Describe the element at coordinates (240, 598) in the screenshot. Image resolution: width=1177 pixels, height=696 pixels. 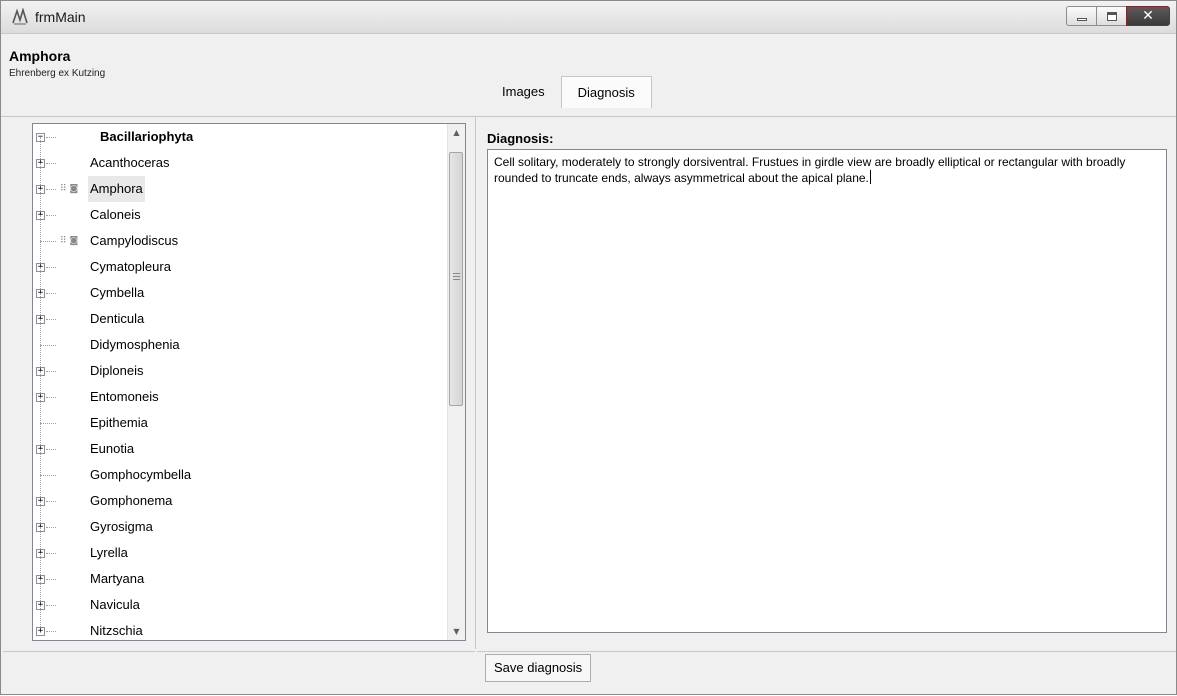
I see `tree-item-row: + Navicula` at that location.